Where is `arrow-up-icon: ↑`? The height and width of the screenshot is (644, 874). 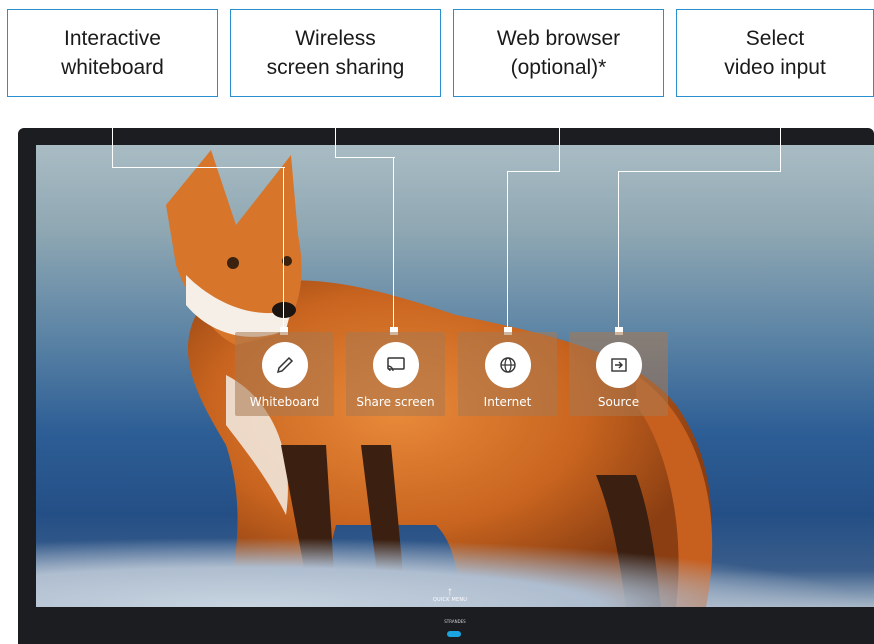 arrow-up-icon: ↑ is located at coordinates (450, 591).